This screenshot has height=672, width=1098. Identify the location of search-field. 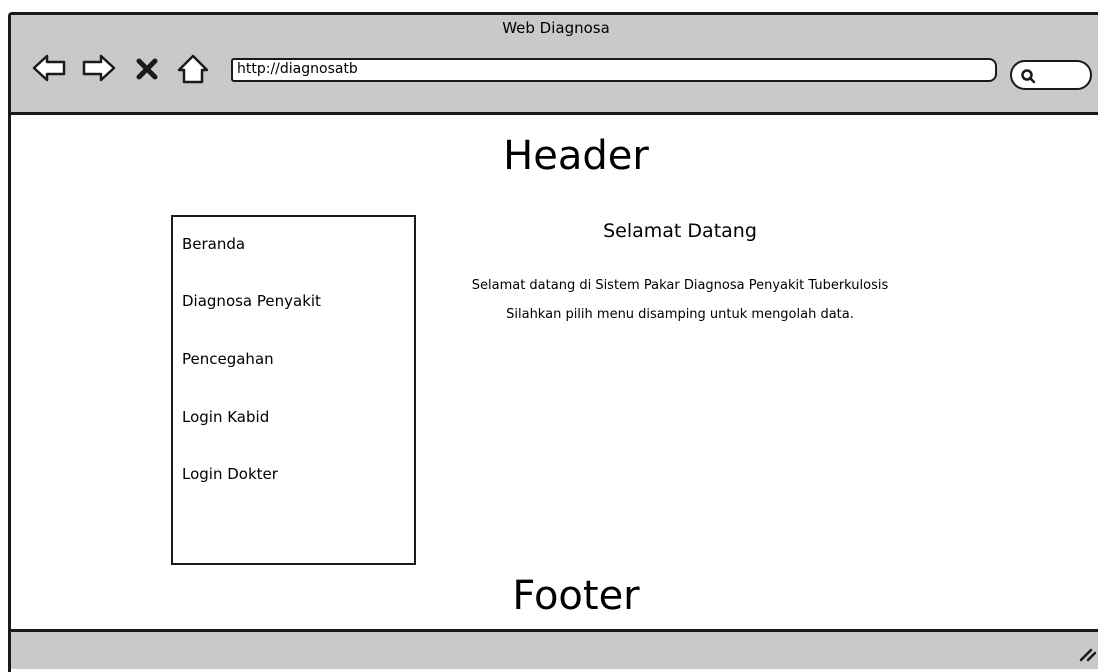
(1051, 75).